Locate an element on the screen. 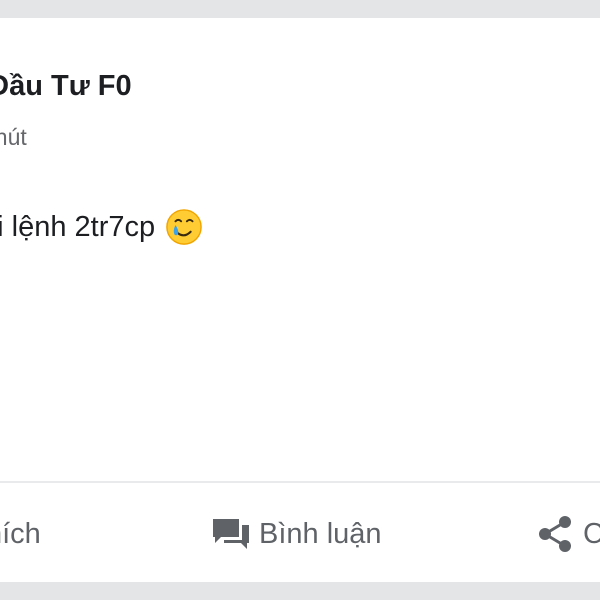 The width and height of the screenshot is (600, 600). post-timestamp-text: phút is located at coordinates (13, 137).